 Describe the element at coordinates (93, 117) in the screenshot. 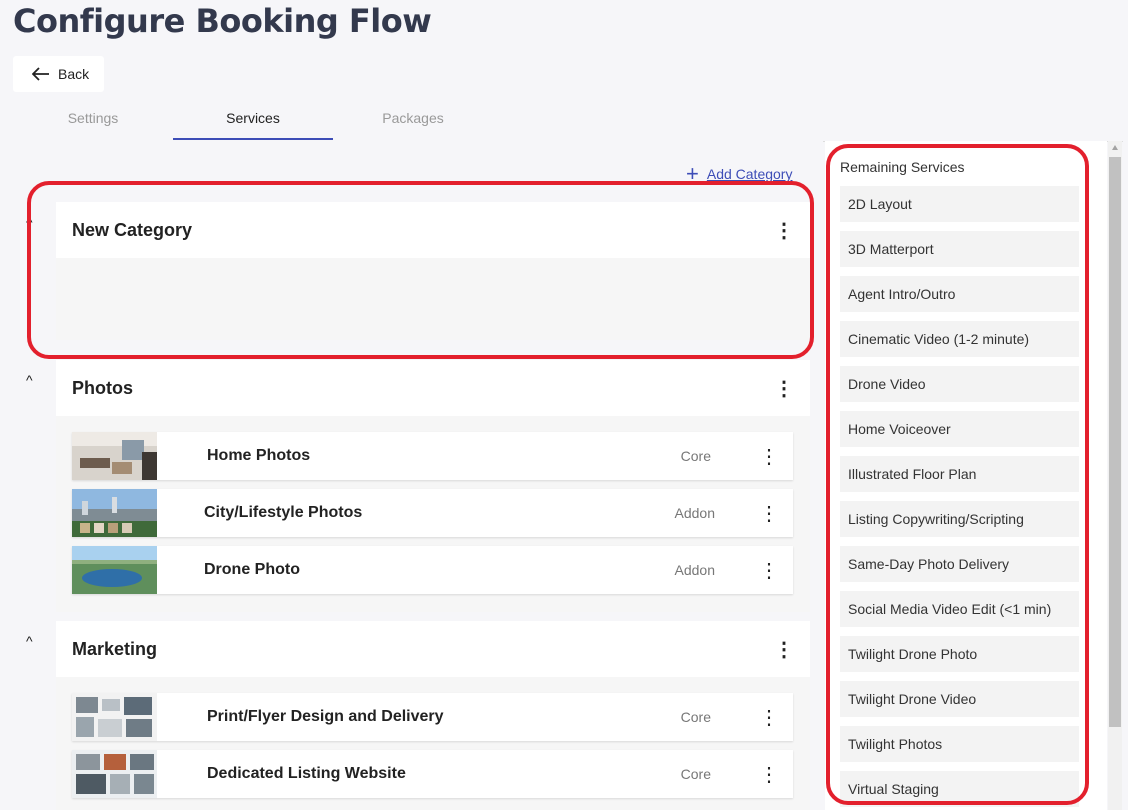

I see `tab-settings: Settings` at that location.